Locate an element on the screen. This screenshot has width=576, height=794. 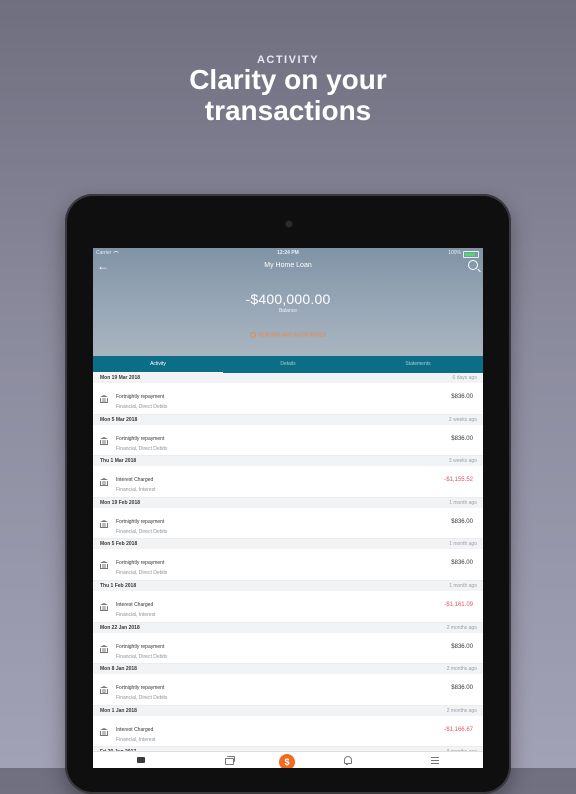
date-label: Thu 1 Mar 2018 is located at coordinates (118, 461).